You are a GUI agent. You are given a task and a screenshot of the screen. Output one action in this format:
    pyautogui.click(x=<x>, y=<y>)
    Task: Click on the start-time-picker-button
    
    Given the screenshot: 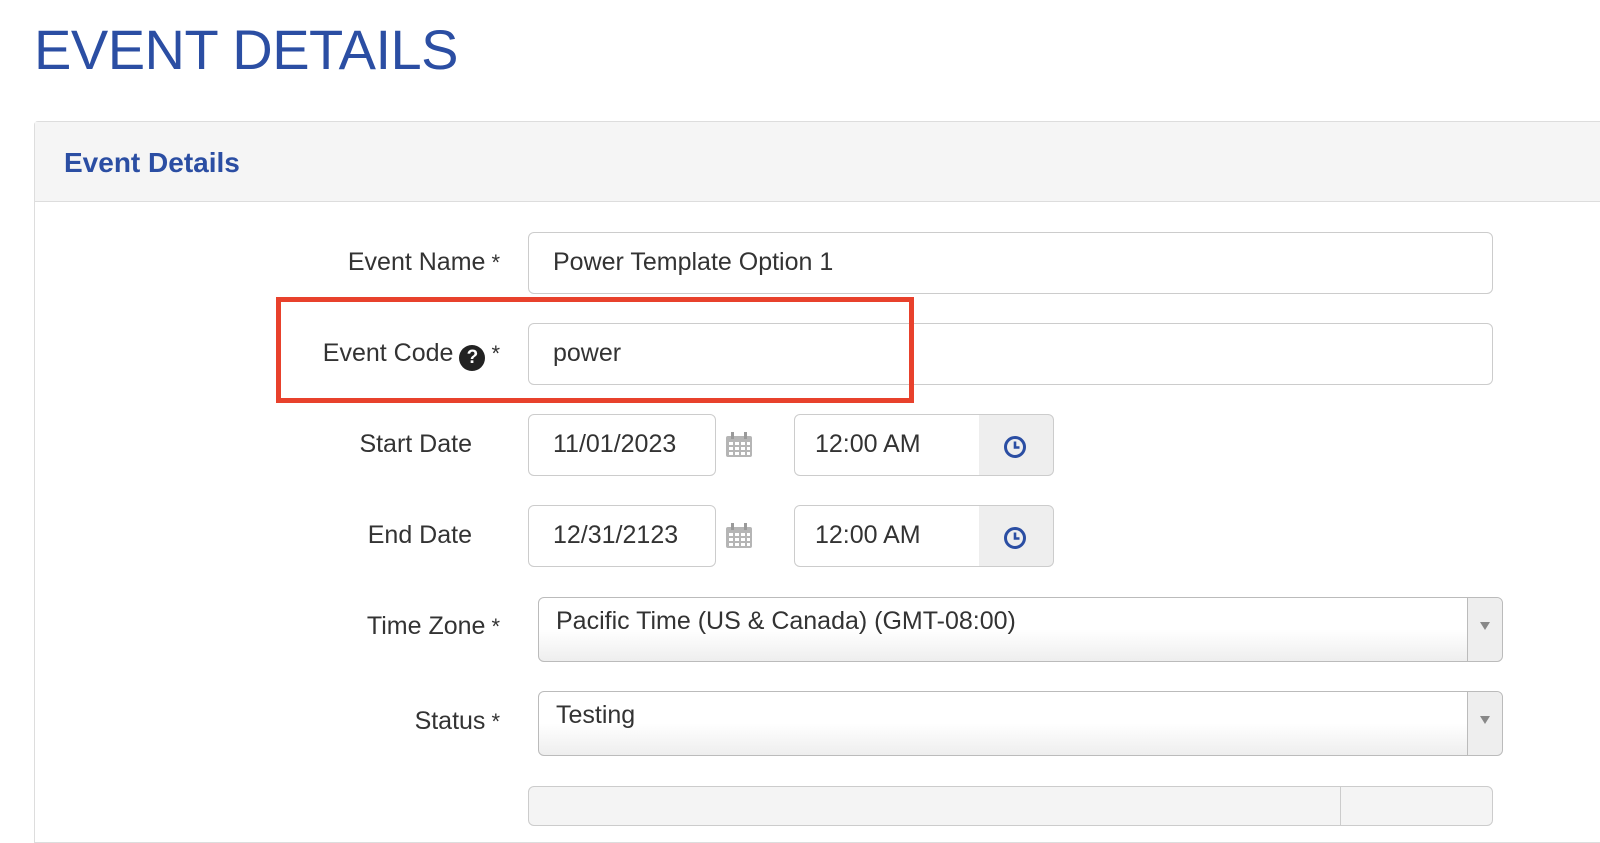 What is the action you would take?
    pyautogui.click(x=1016, y=445)
    